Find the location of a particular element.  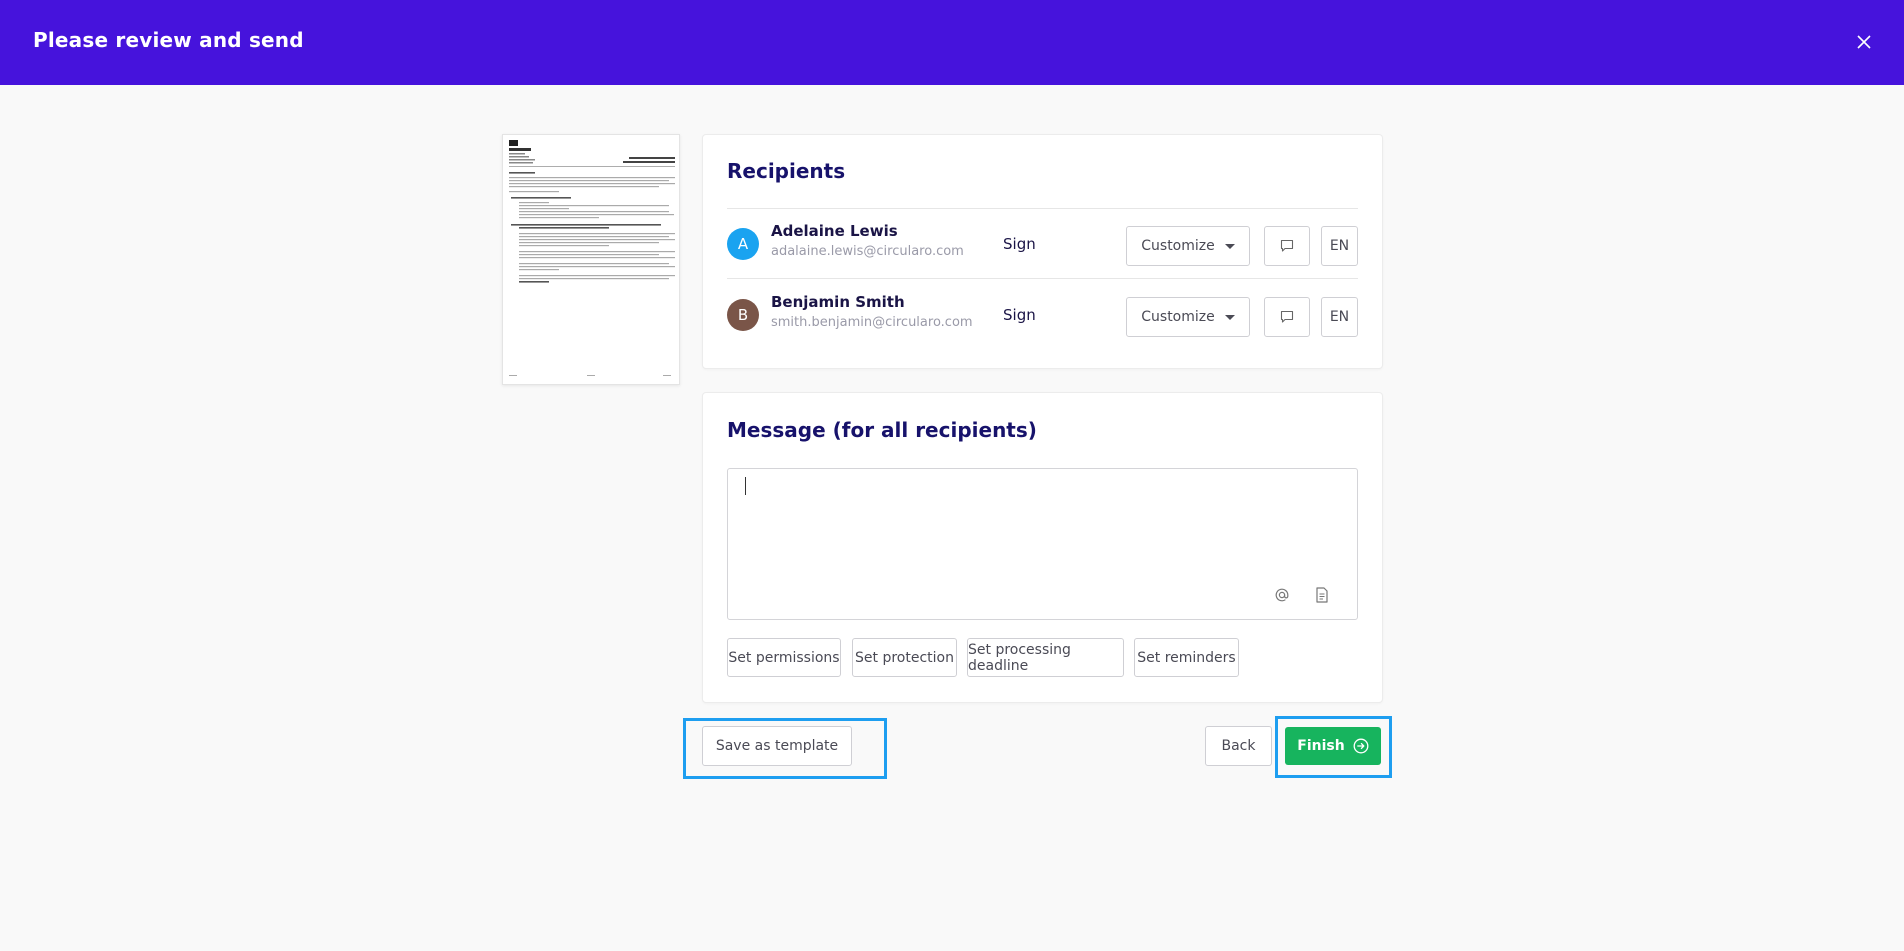

document-icon is located at coordinates (1322, 595).